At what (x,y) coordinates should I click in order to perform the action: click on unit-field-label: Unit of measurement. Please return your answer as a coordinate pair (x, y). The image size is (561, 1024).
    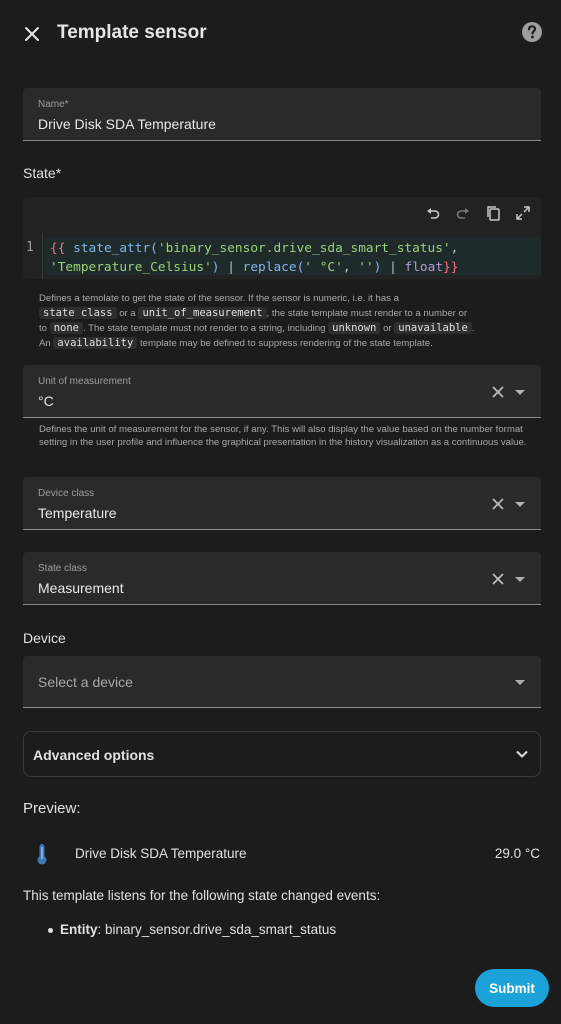
    Looking at the image, I should click on (84, 381).